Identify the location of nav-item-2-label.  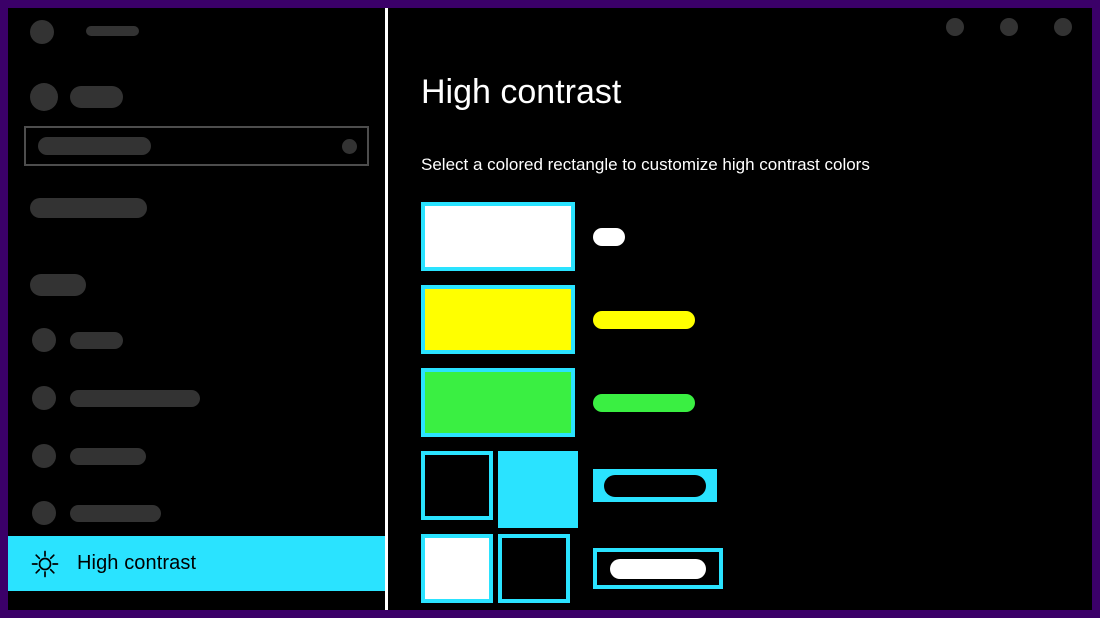
(135, 398).